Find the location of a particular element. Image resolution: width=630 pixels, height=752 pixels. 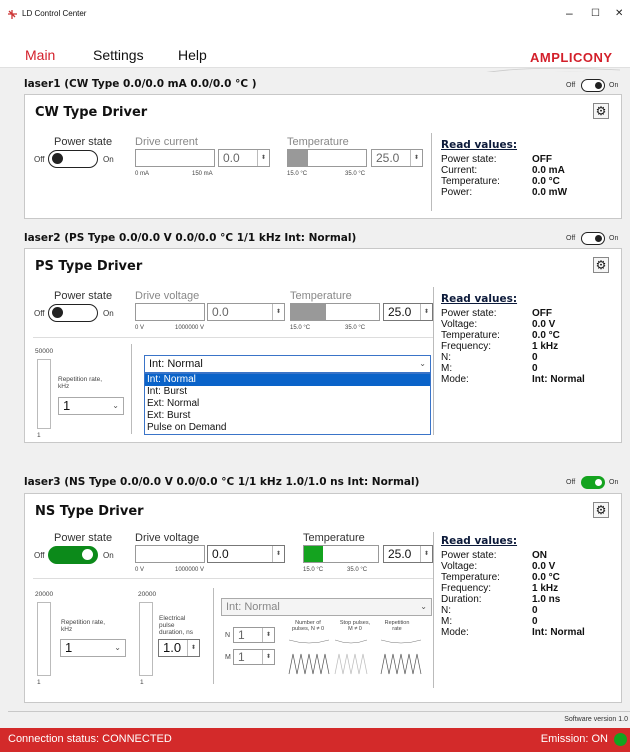

laser3-header-toggle: Off On is located at coordinates (594, 483).